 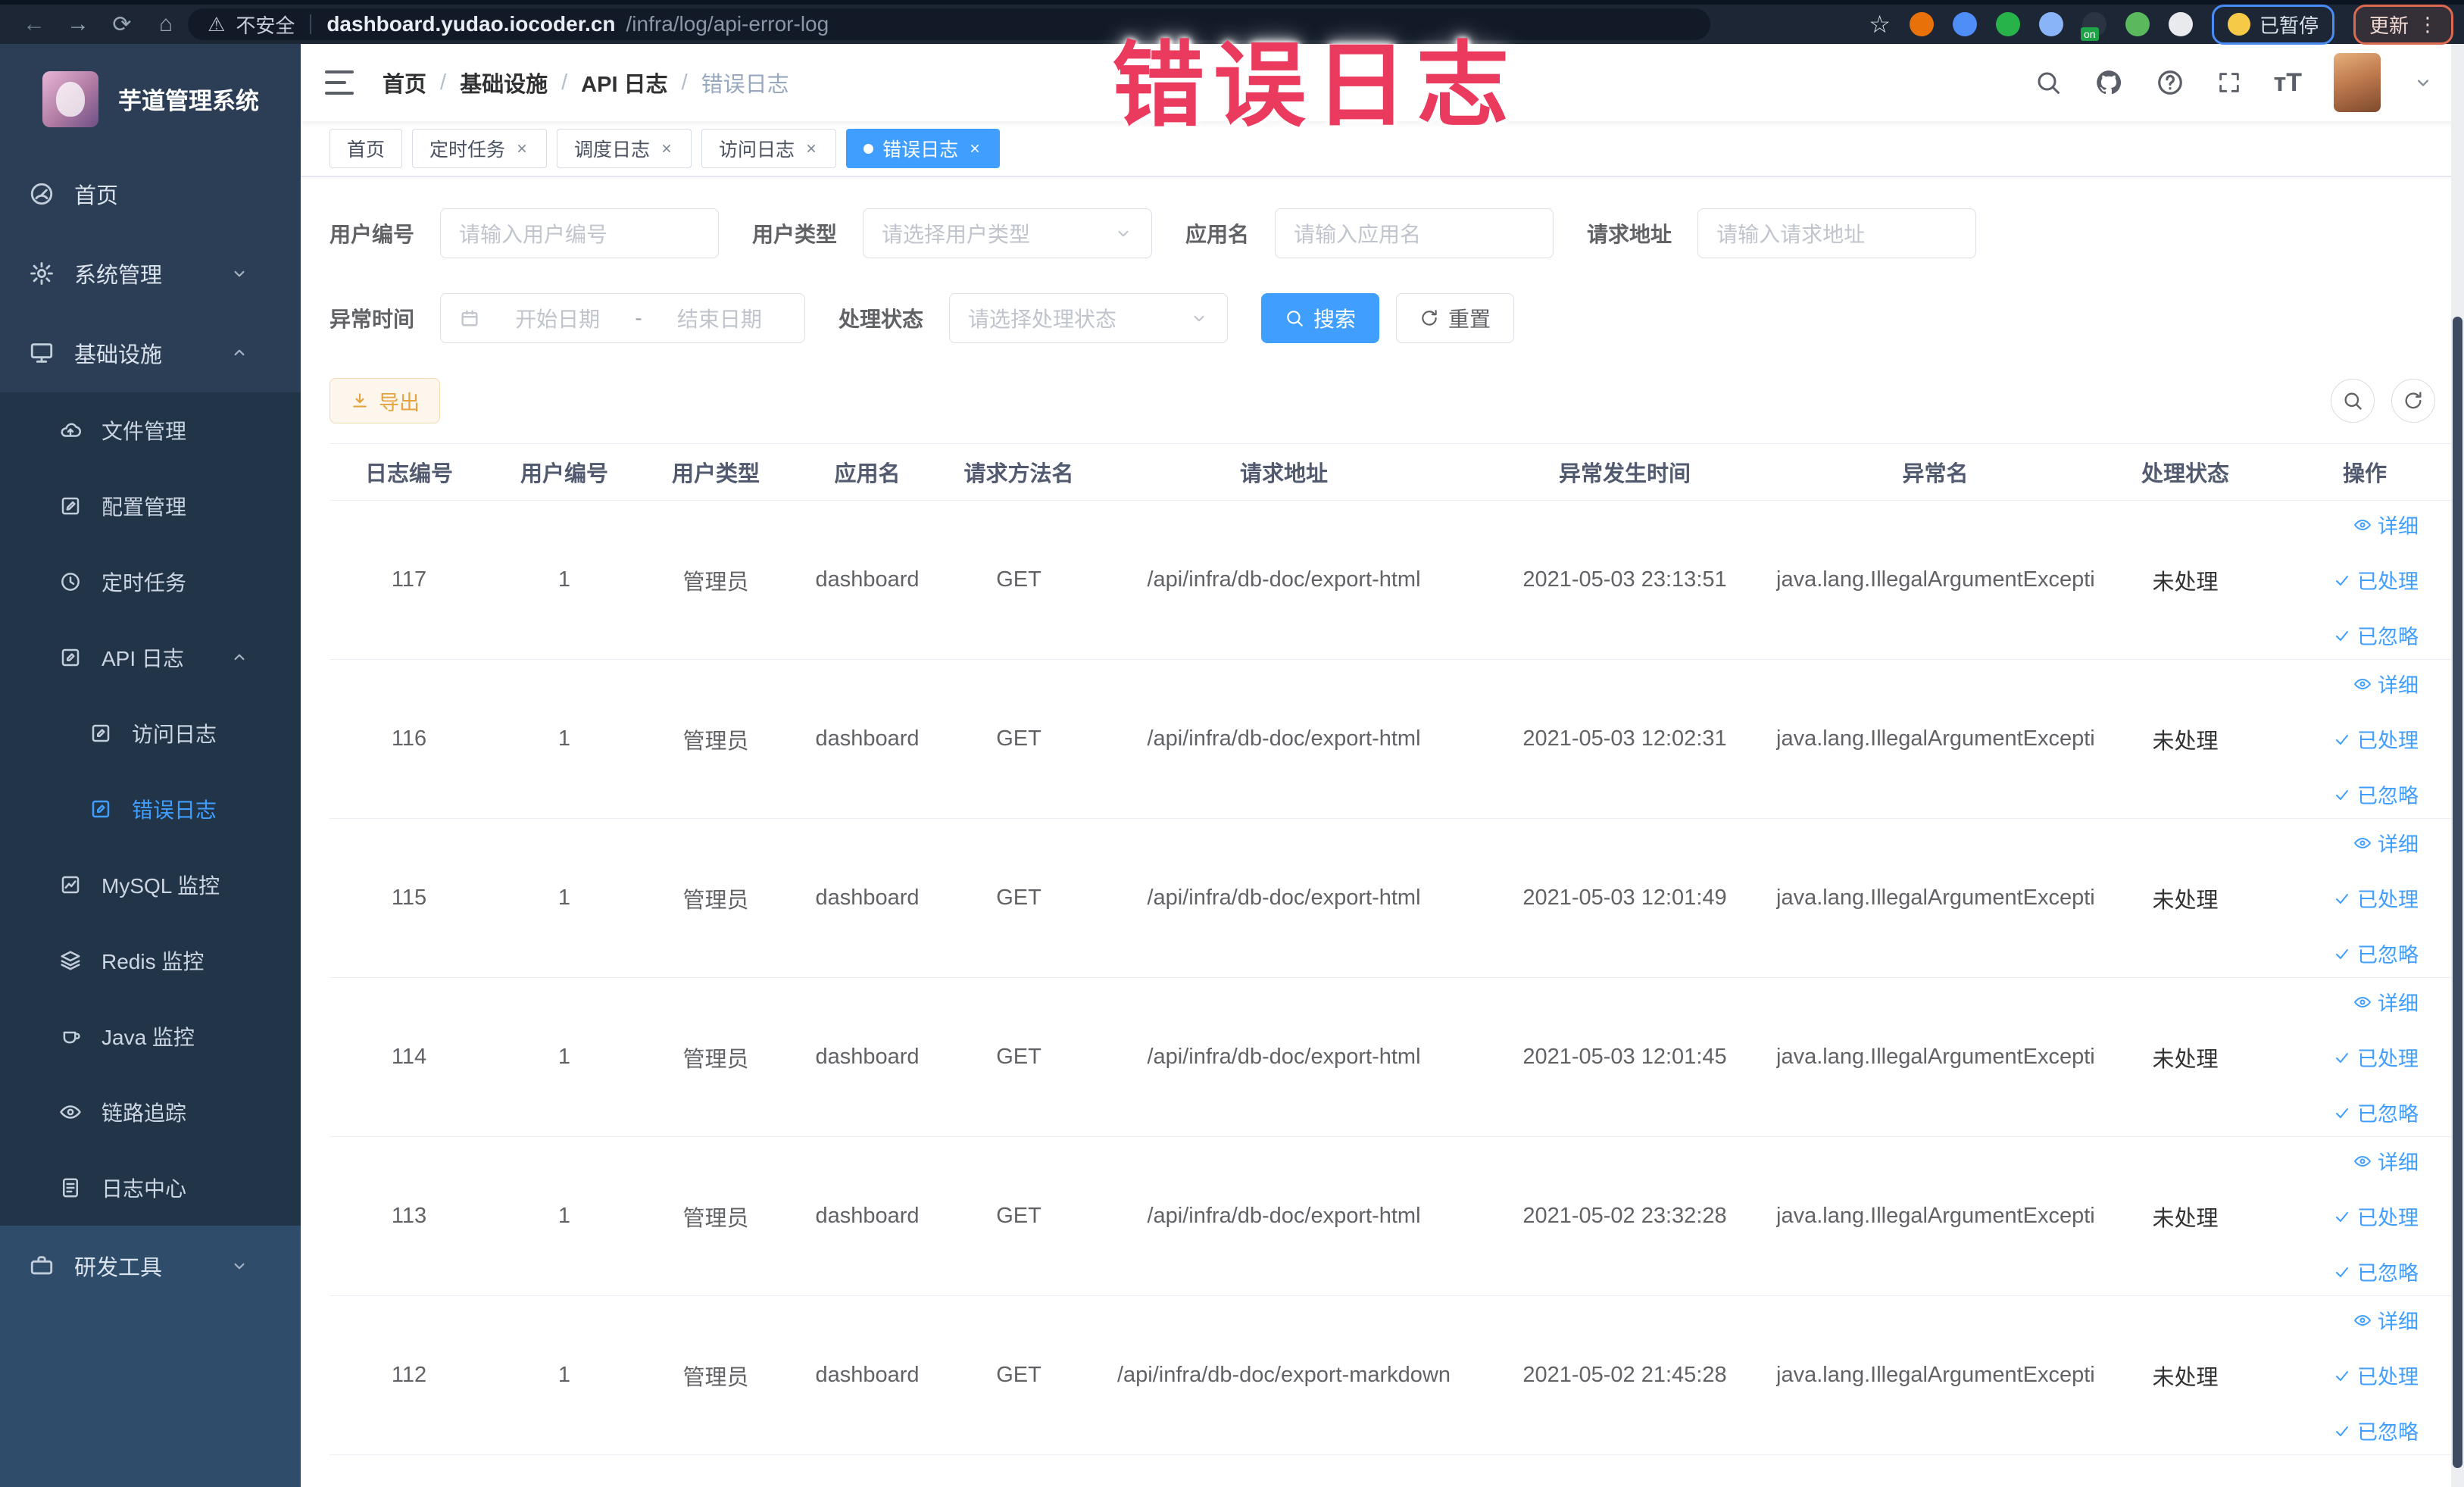 What do you see at coordinates (2170, 82) in the screenshot?
I see `help-icon` at bounding box center [2170, 82].